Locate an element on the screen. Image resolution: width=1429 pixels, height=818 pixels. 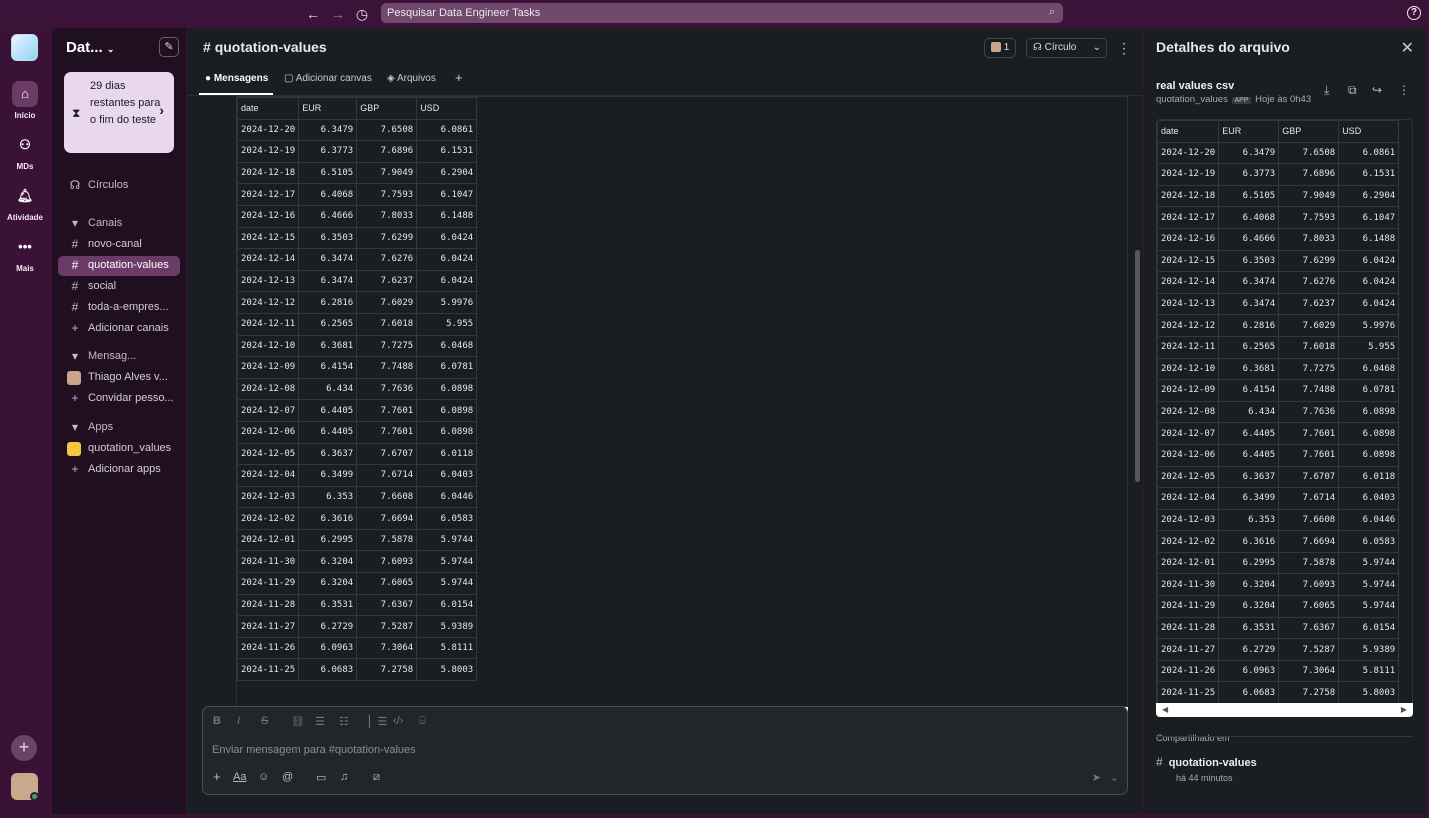
download-icon: ⤓ is located at coordinates (1326, 90).